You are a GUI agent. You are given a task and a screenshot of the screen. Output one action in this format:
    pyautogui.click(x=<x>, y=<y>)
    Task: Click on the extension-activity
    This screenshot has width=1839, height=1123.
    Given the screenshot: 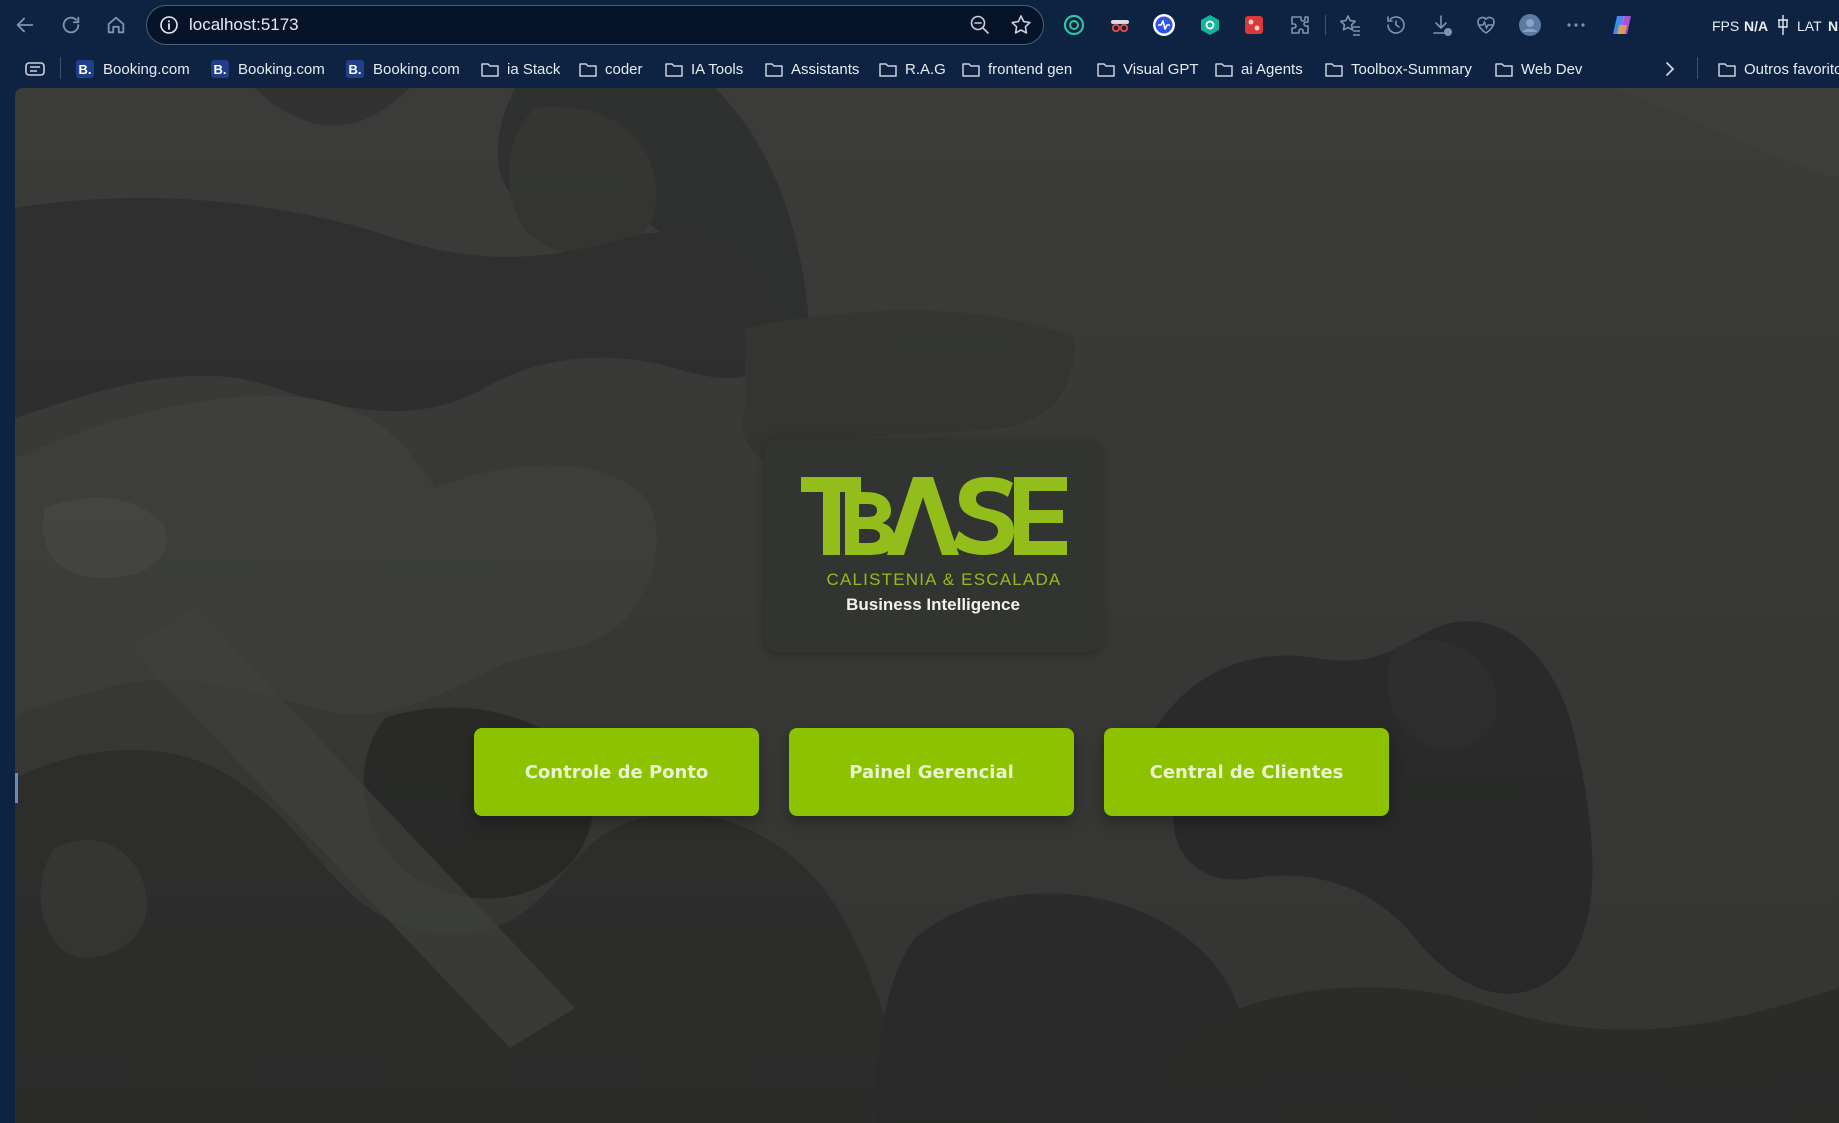 What is the action you would take?
    pyautogui.click(x=1164, y=25)
    